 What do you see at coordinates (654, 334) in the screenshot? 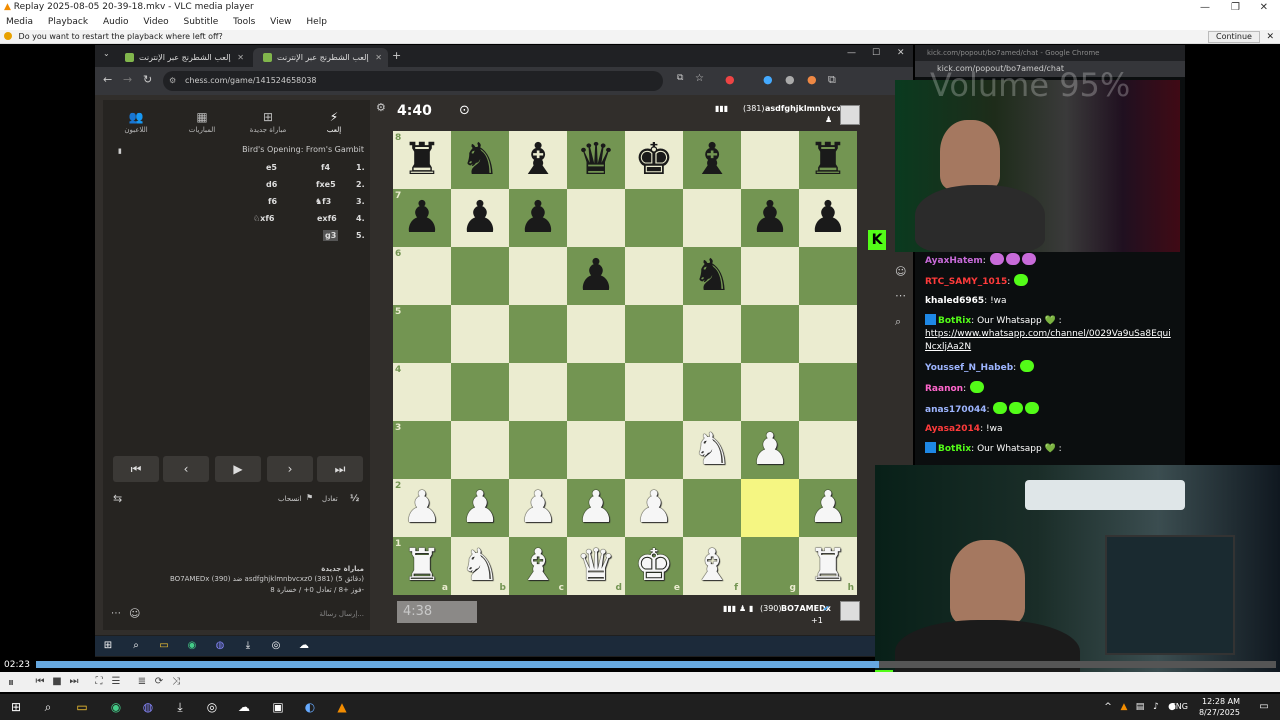
I see `board-square-e5` at bounding box center [654, 334].